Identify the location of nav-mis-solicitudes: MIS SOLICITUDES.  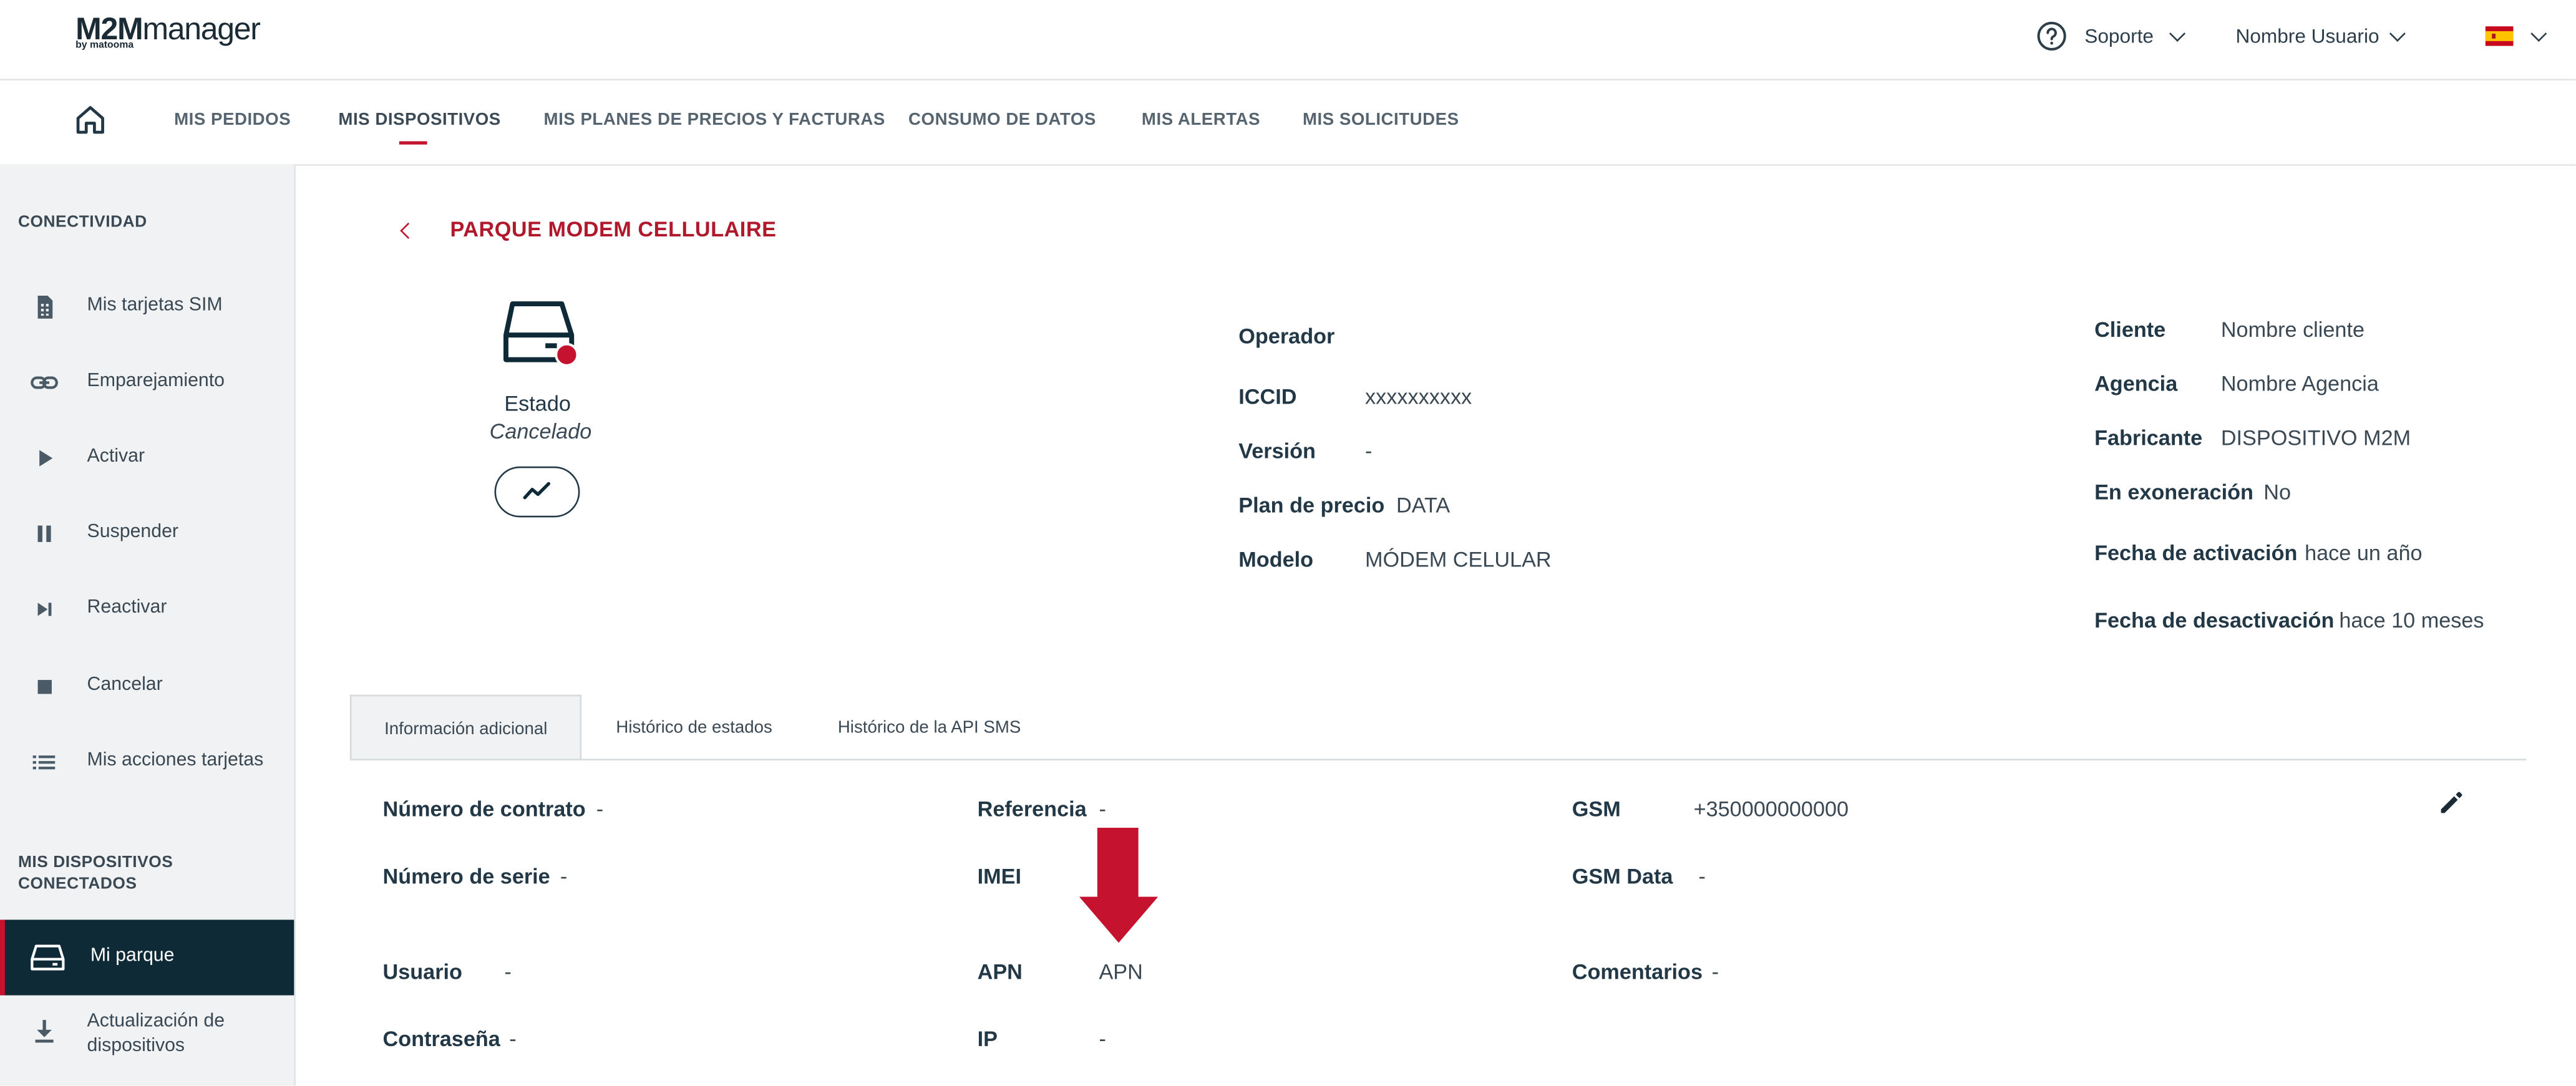
(1381, 120).